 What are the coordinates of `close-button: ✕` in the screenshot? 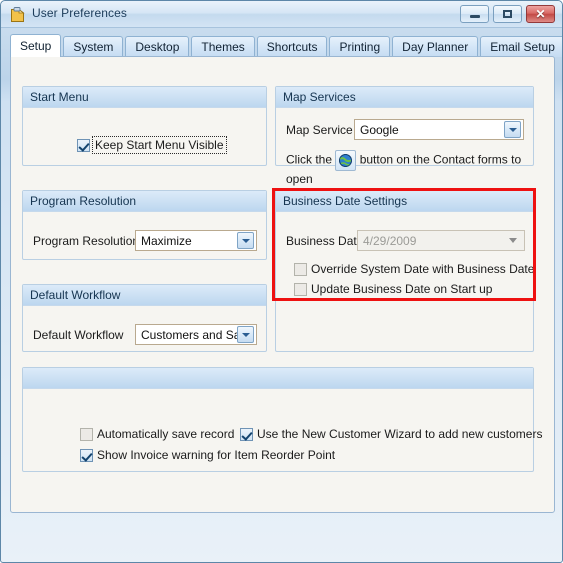 It's located at (540, 14).